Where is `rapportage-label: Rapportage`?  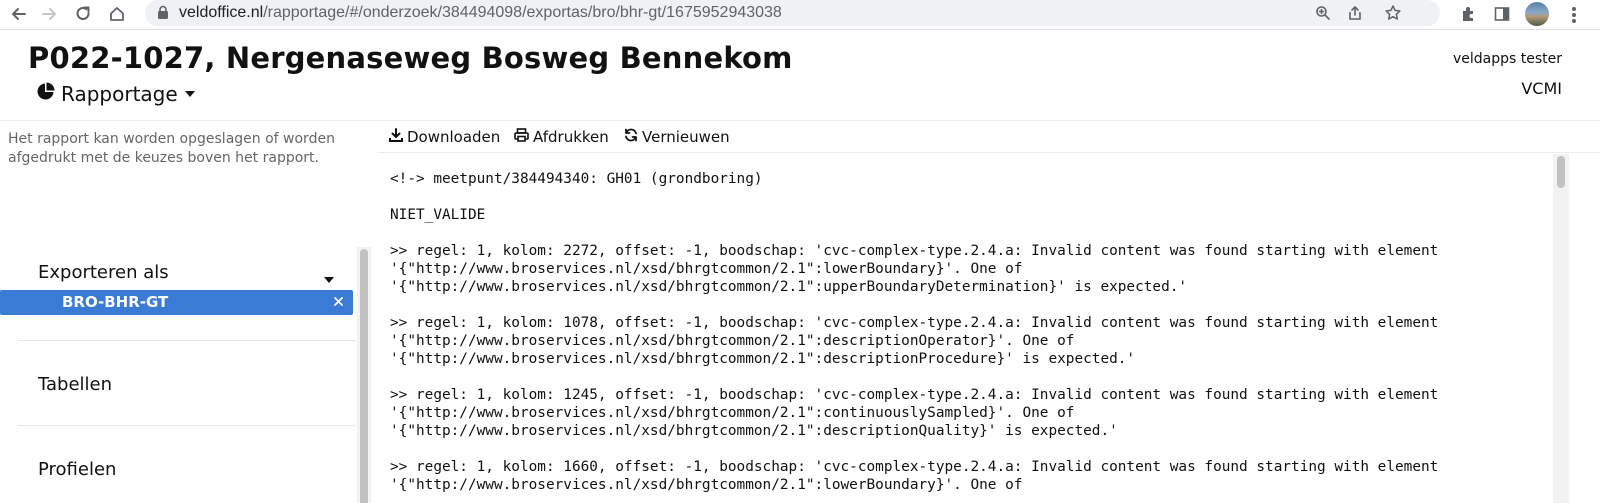 rapportage-label: Rapportage is located at coordinates (119, 94).